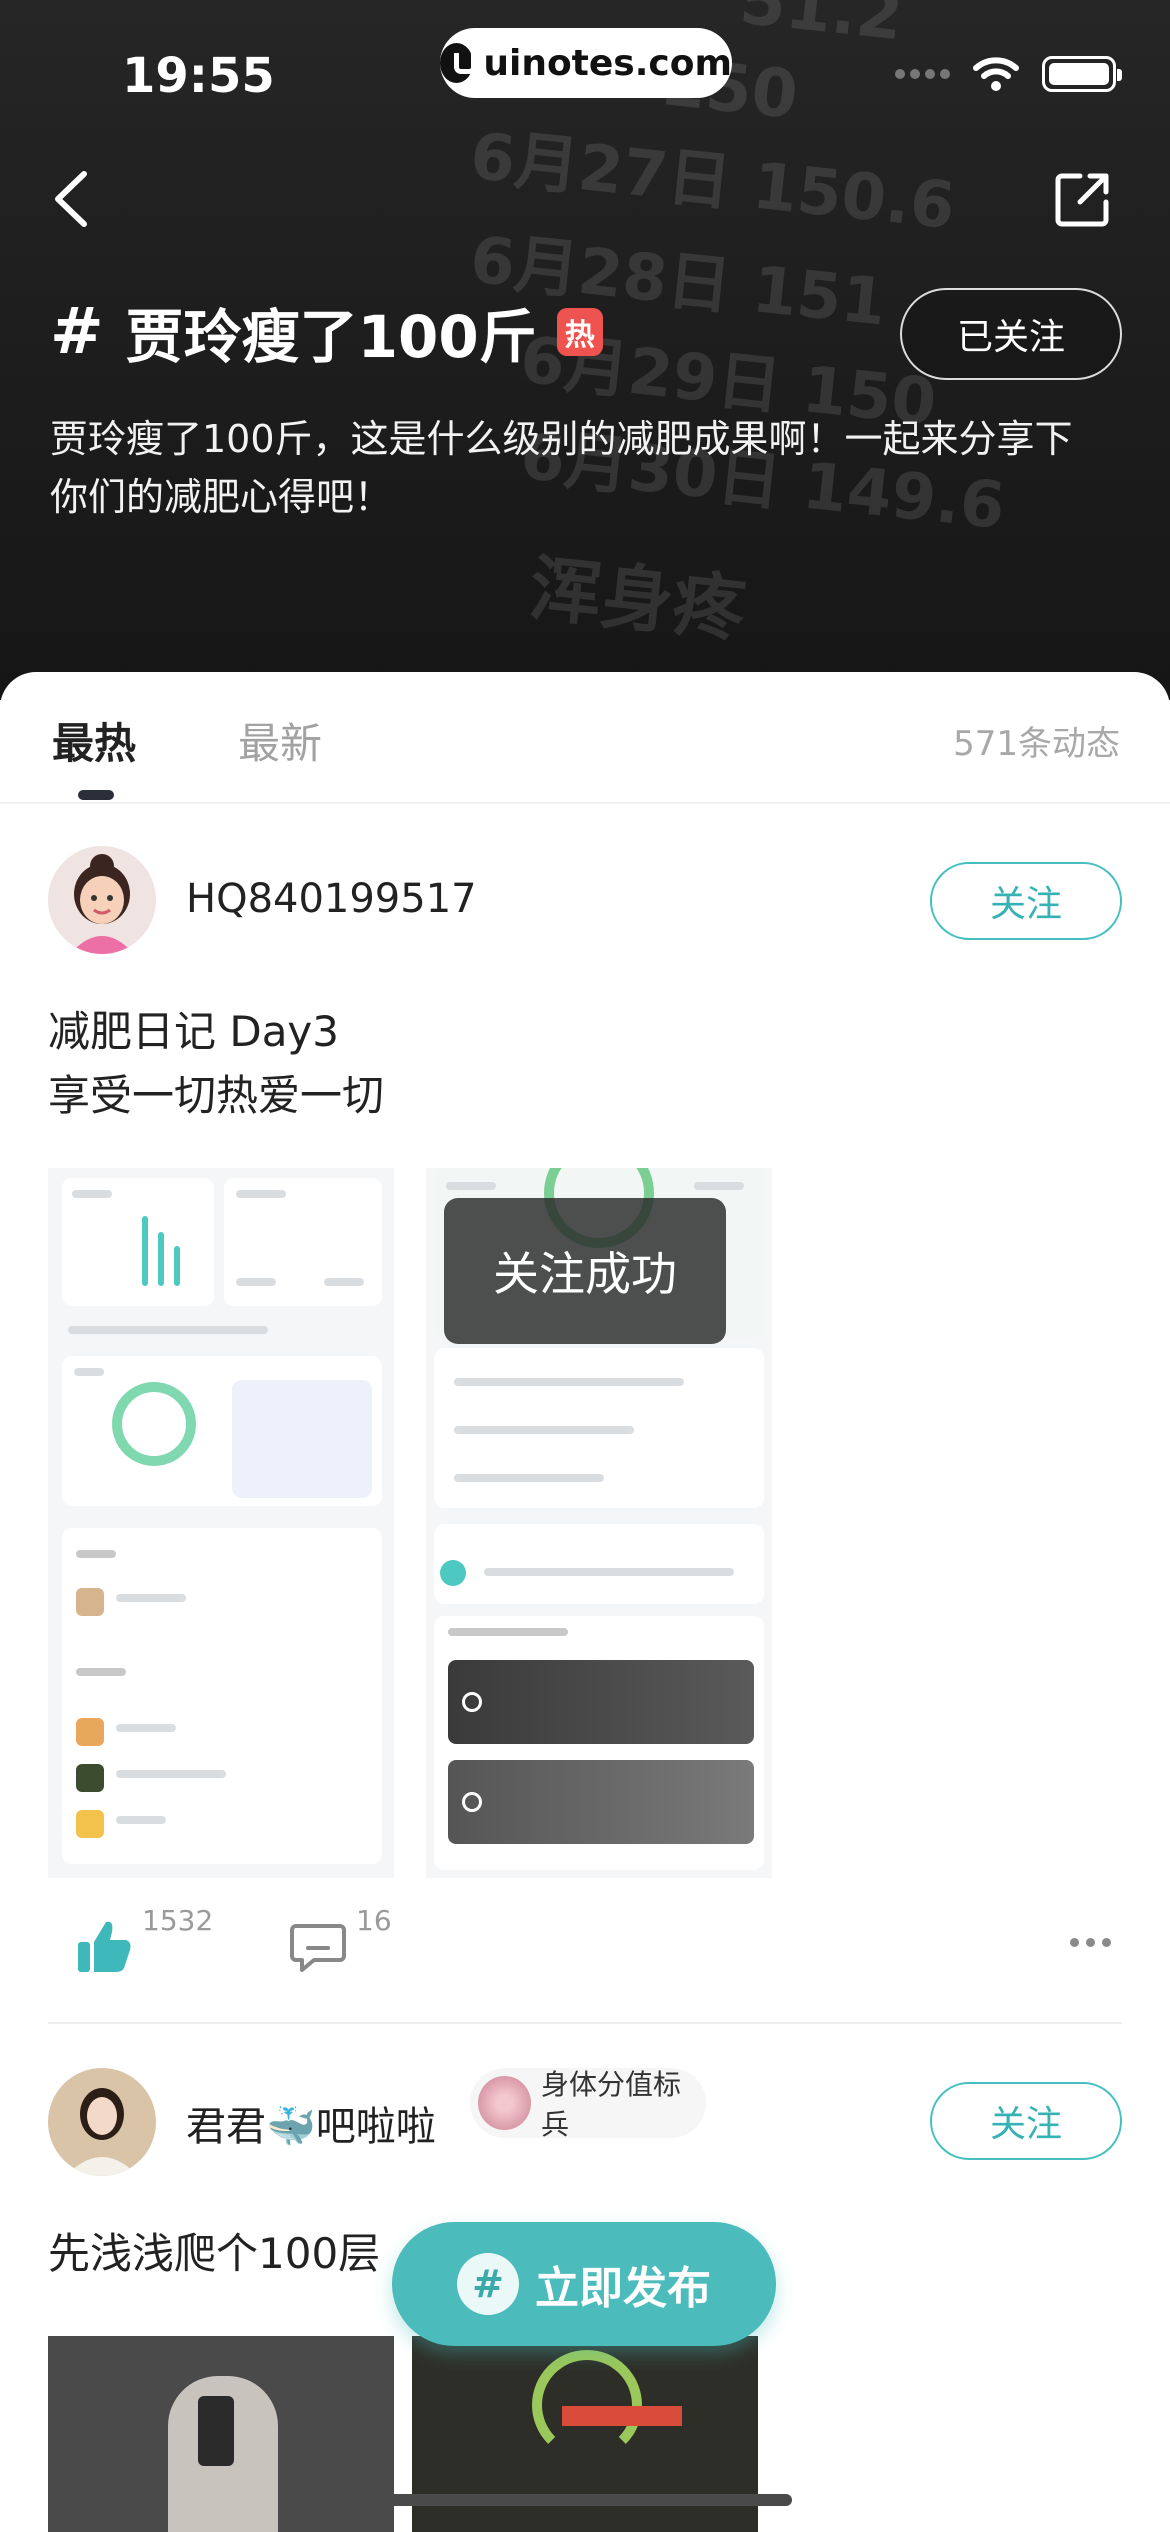 The image size is (1170, 2532). Describe the element at coordinates (611, 2104) in the screenshot. I see `honor-badge-label: 身体分值标兵` at that location.